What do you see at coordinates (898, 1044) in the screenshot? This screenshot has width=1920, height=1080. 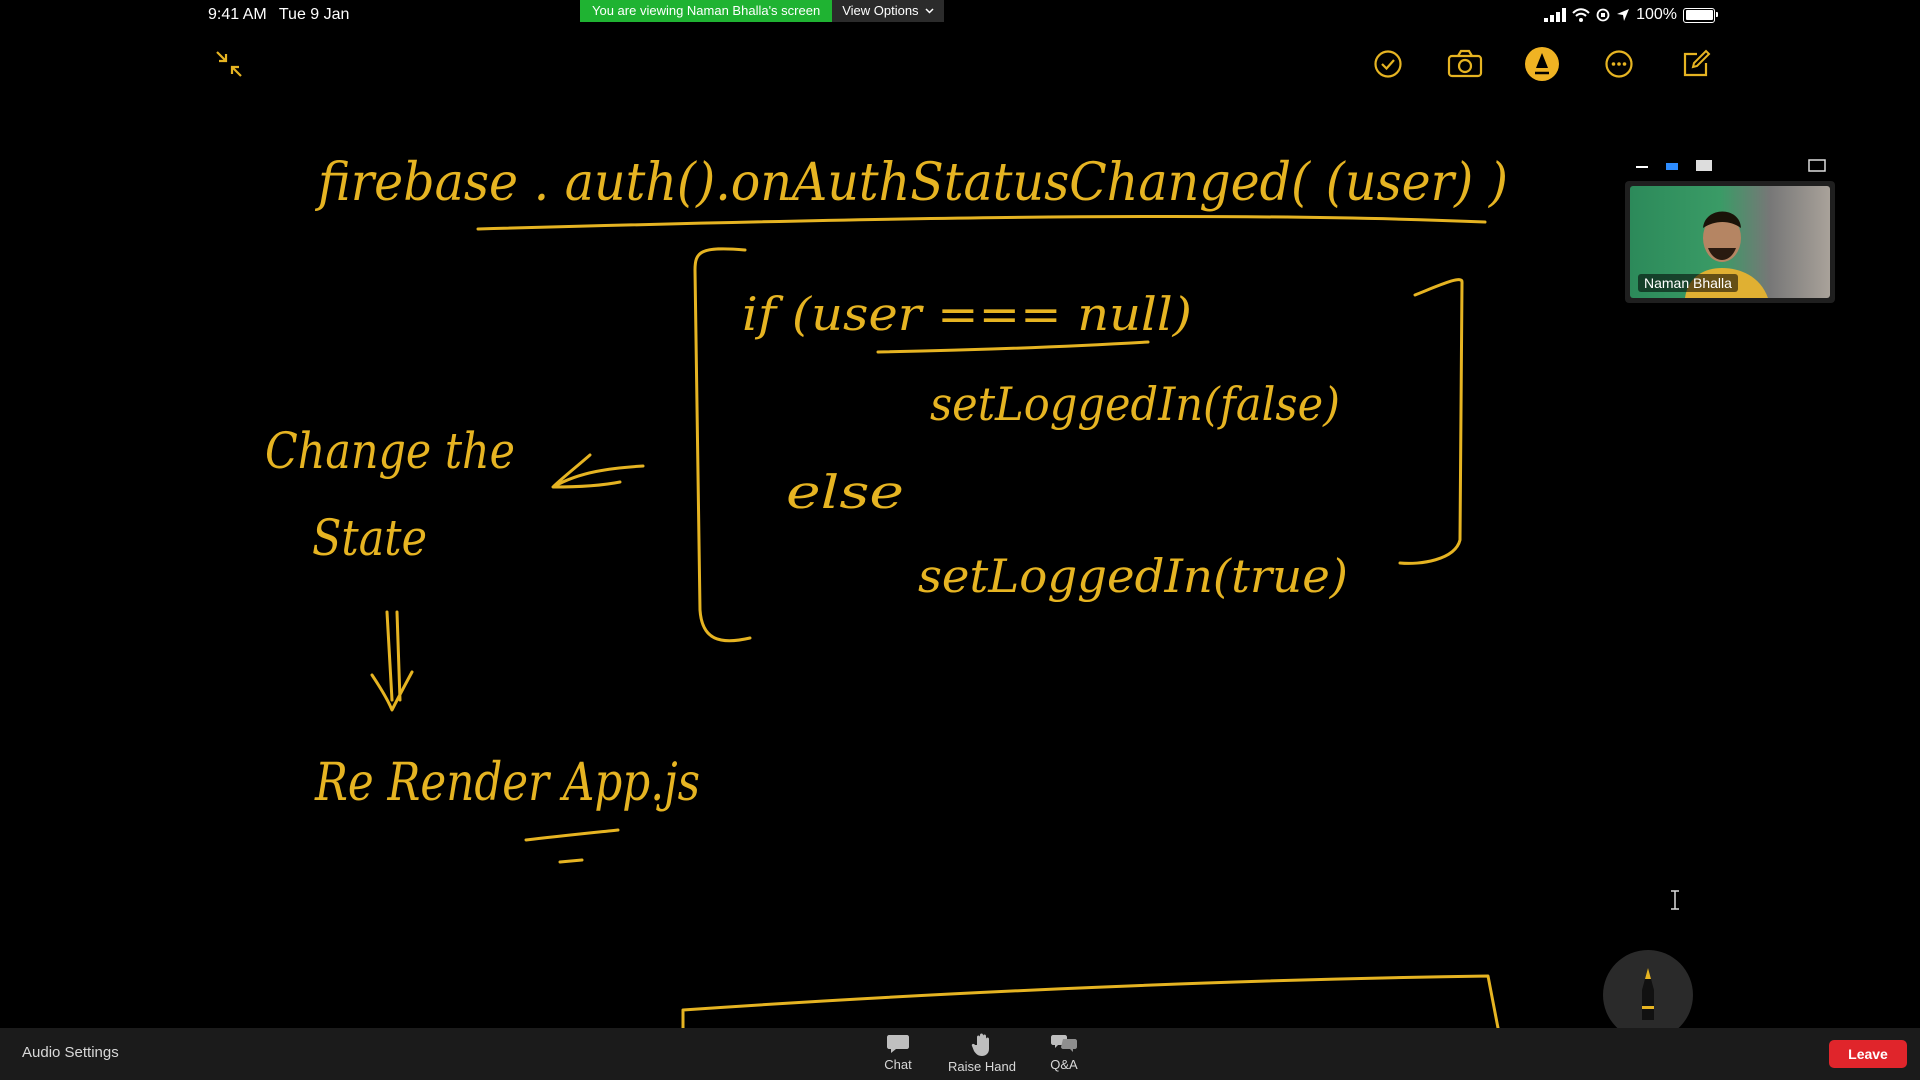 I see `chat-icon` at bounding box center [898, 1044].